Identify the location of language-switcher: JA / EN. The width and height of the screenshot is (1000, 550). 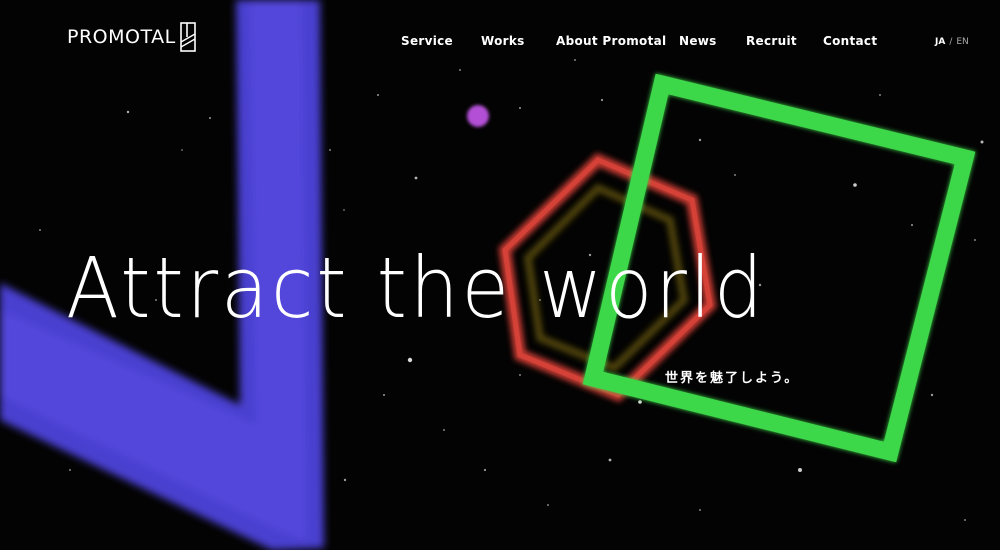
(952, 42).